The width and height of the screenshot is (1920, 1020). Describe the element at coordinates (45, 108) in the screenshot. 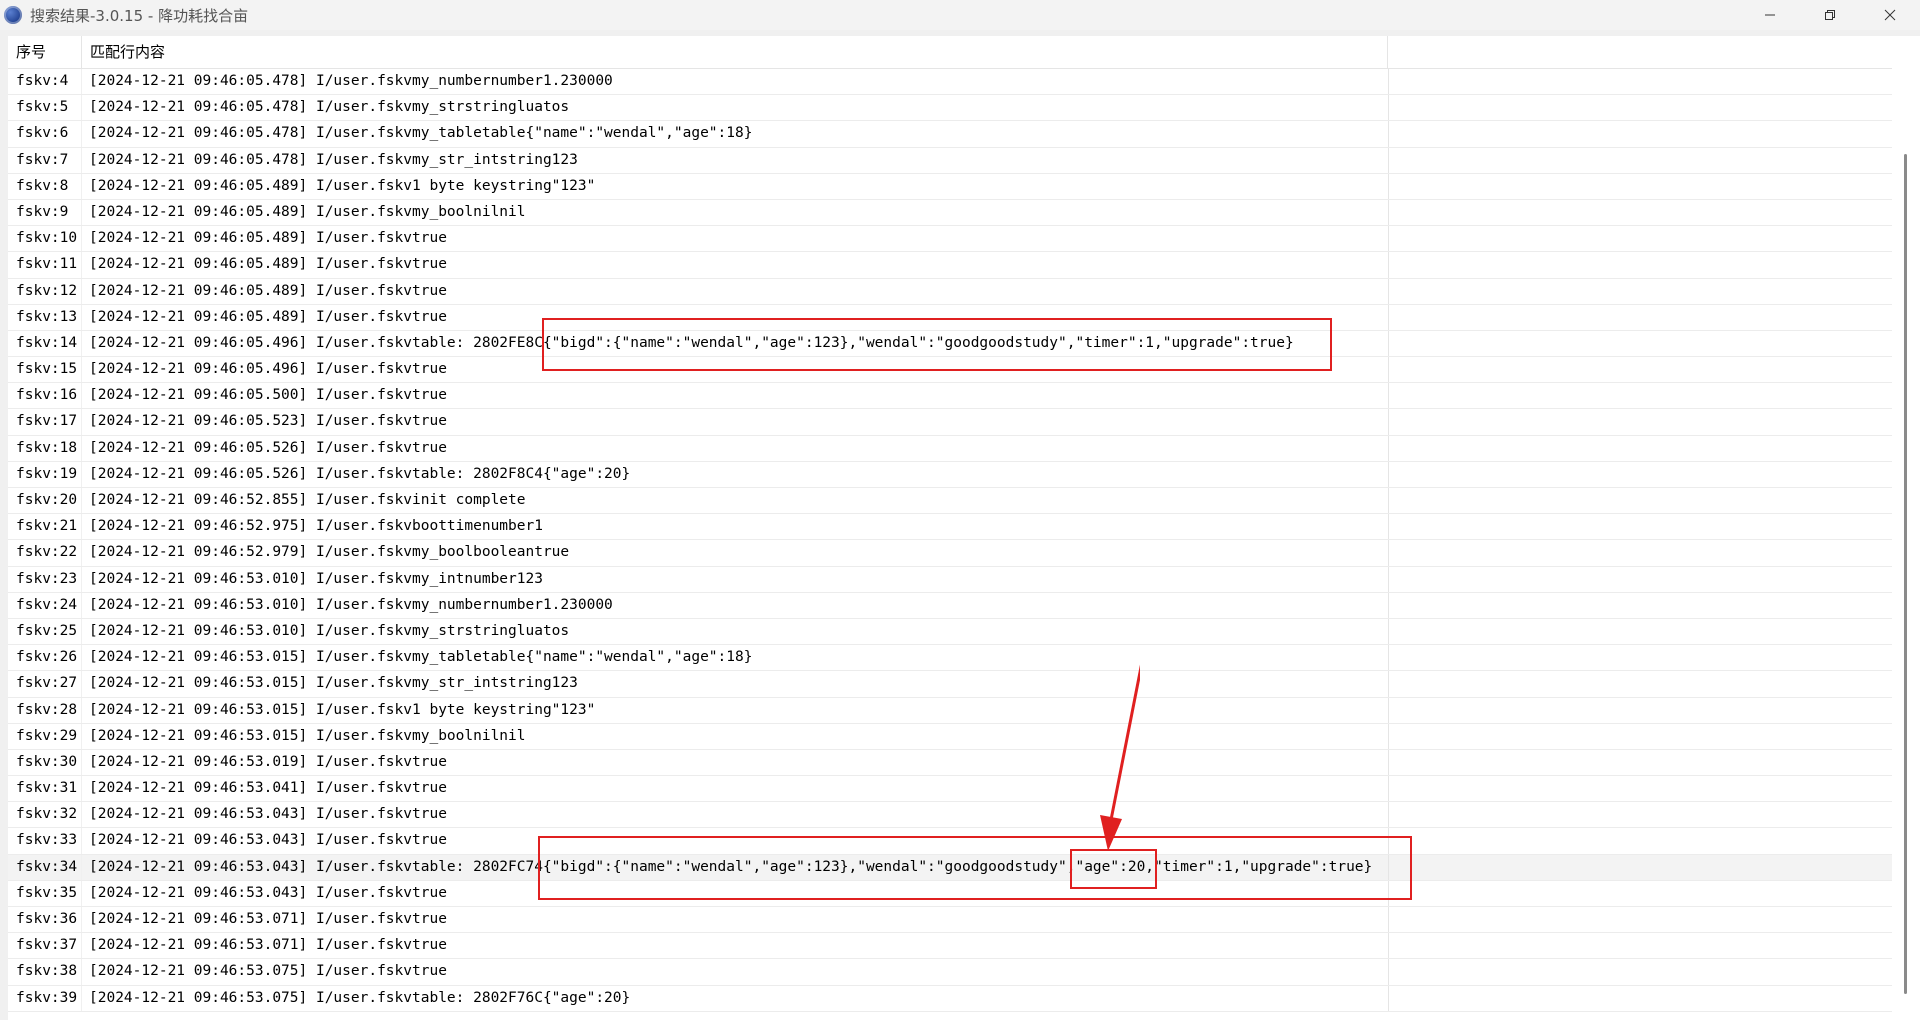

I see `row-seq: fskv:5` at that location.